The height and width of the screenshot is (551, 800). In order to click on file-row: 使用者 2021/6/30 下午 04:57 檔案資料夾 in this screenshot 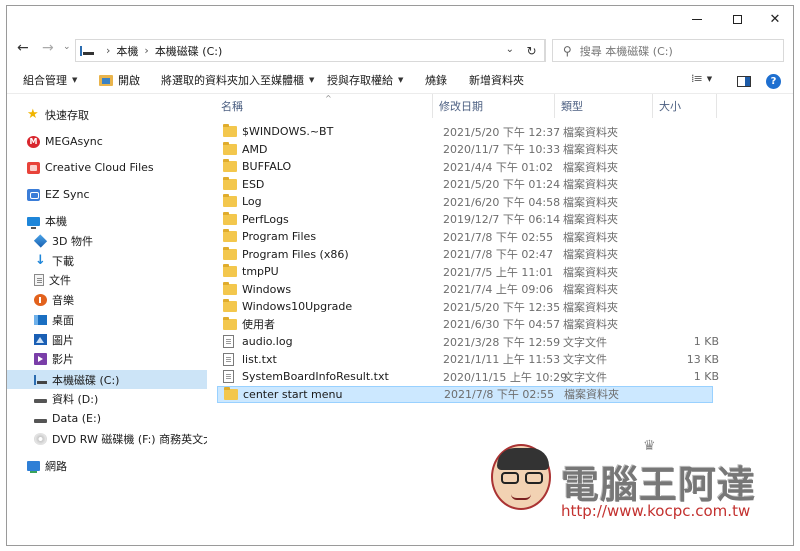, I will do `click(465, 325)`.